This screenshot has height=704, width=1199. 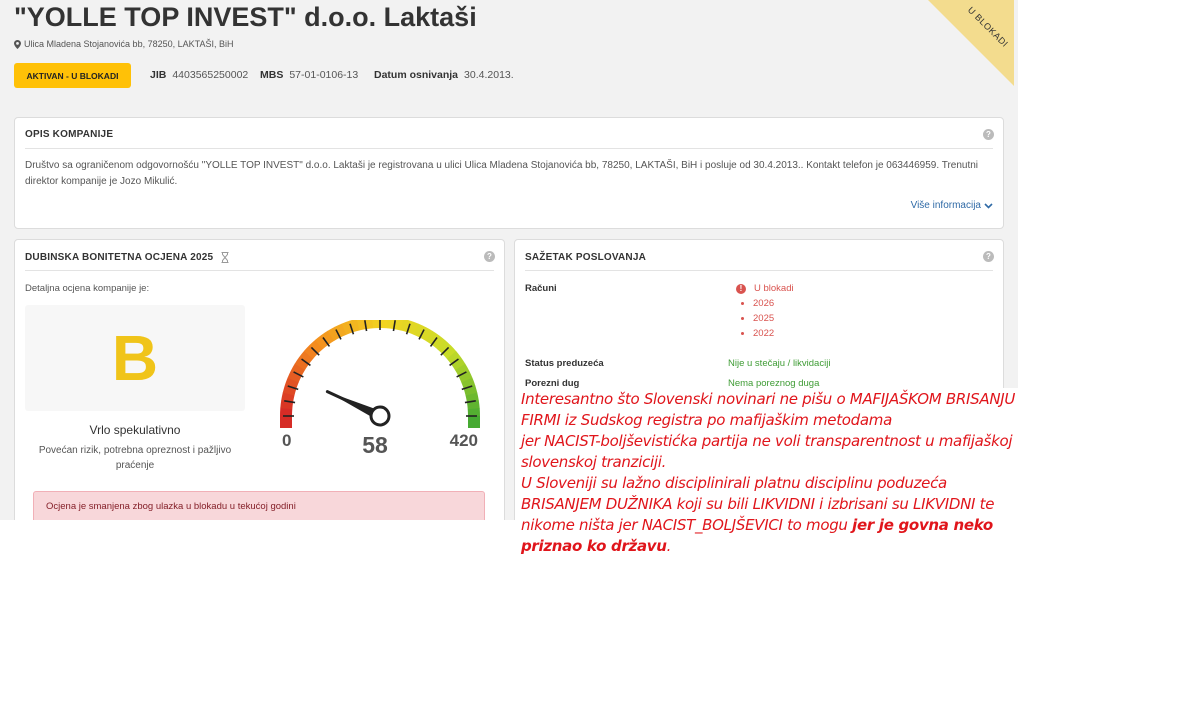 What do you see at coordinates (416, 75) in the screenshot?
I see `founded-label: Datum osnivanja` at bounding box center [416, 75].